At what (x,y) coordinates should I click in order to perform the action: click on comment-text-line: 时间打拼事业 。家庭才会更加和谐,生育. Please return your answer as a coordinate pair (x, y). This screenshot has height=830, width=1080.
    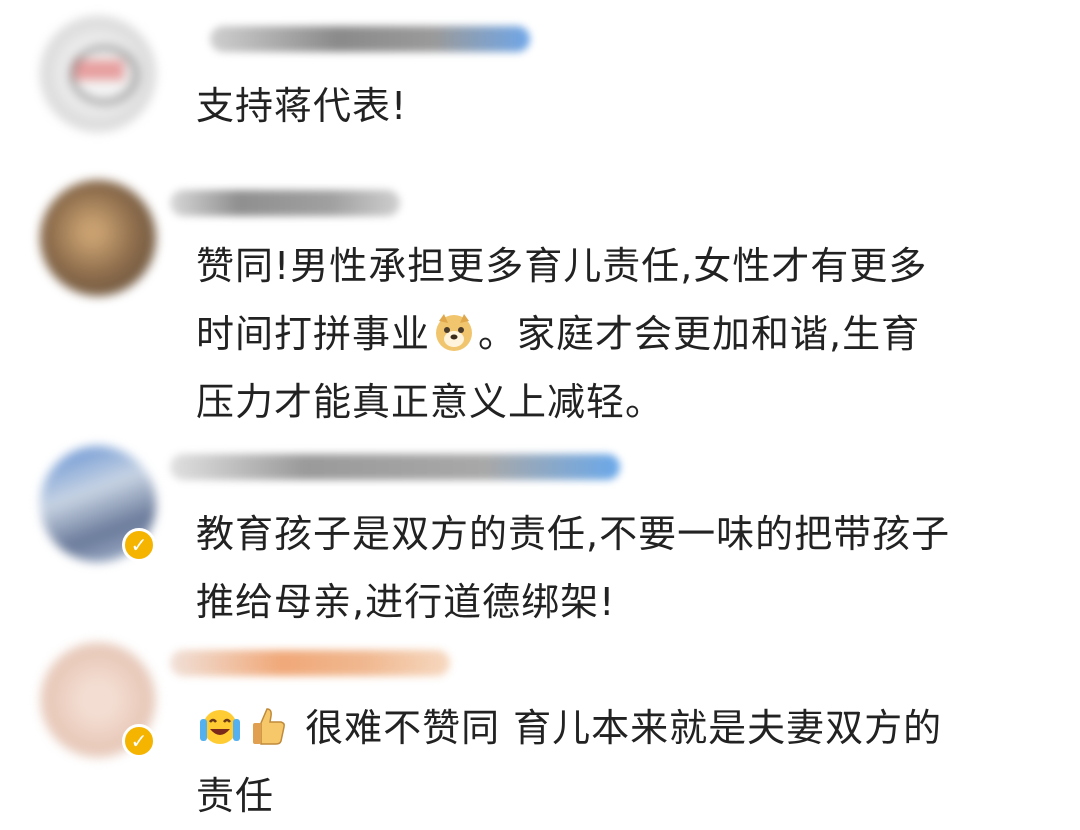
    Looking at the image, I should click on (626, 334).